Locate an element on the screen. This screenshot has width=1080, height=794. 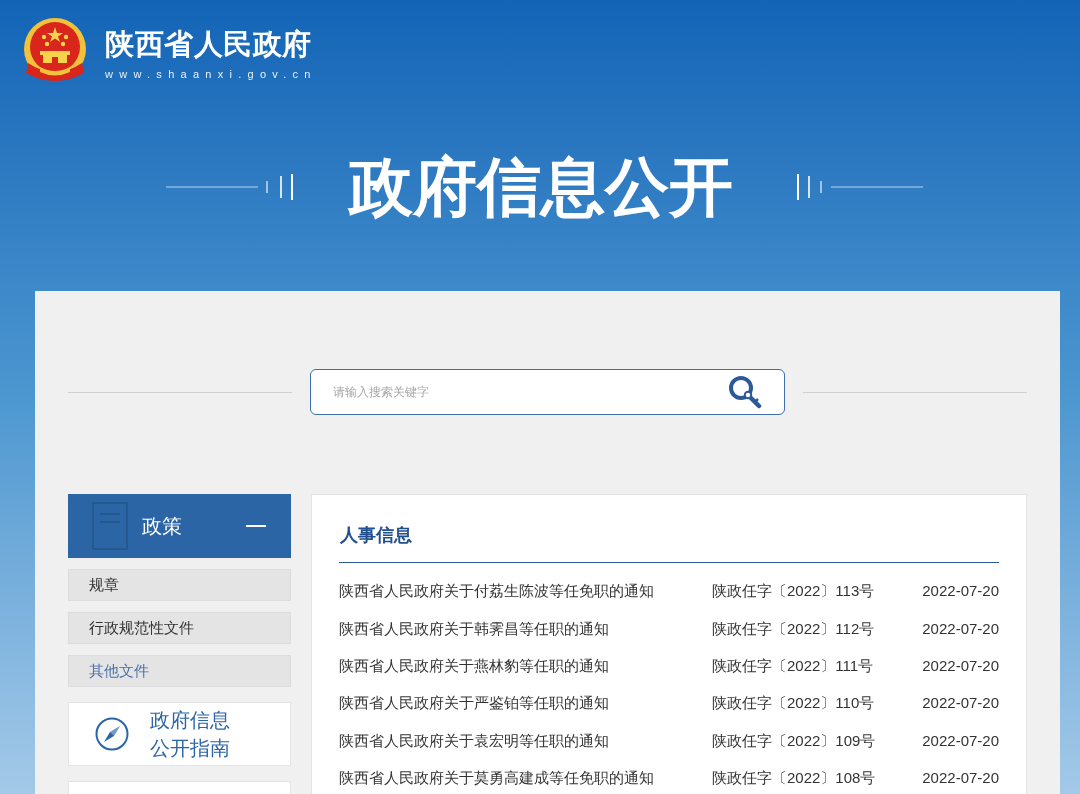
search-button is located at coordinates (745, 392).